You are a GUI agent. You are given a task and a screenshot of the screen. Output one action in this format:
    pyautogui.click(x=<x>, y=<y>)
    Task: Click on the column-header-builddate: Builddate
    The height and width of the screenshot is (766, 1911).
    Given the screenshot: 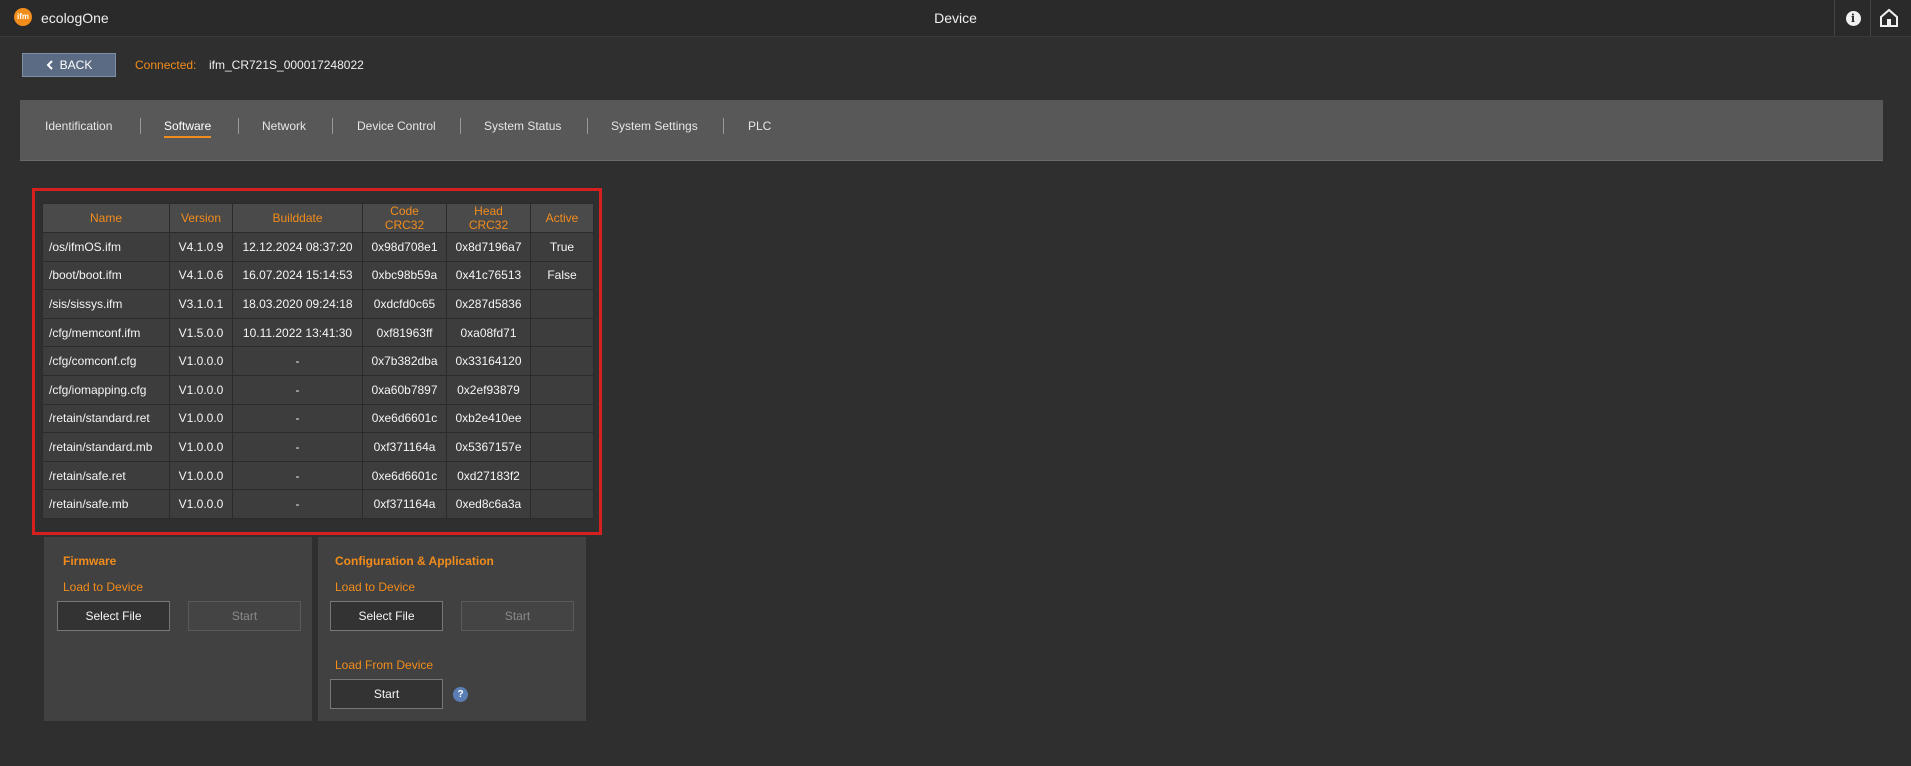 What is the action you would take?
    pyautogui.click(x=297, y=218)
    